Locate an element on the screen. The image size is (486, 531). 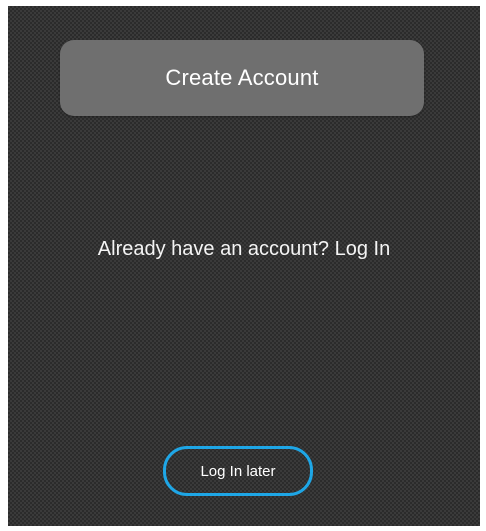
create-account-label: Create Account is located at coordinates (242, 77).